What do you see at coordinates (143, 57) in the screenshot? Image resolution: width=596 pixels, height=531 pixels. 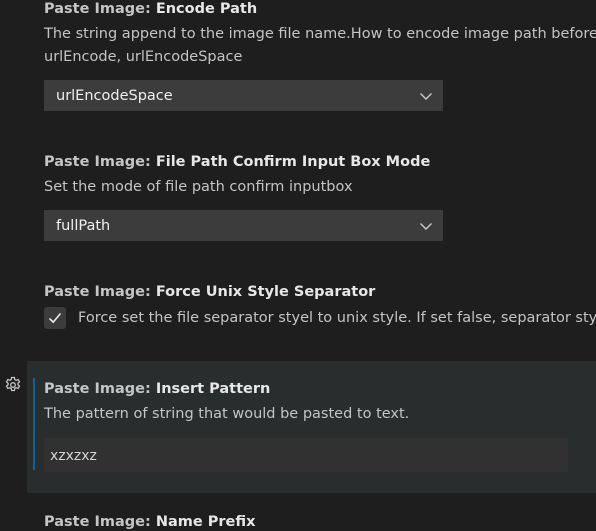 I see `setting-description: urlEncode, urlEncodeSpace` at bounding box center [143, 57].